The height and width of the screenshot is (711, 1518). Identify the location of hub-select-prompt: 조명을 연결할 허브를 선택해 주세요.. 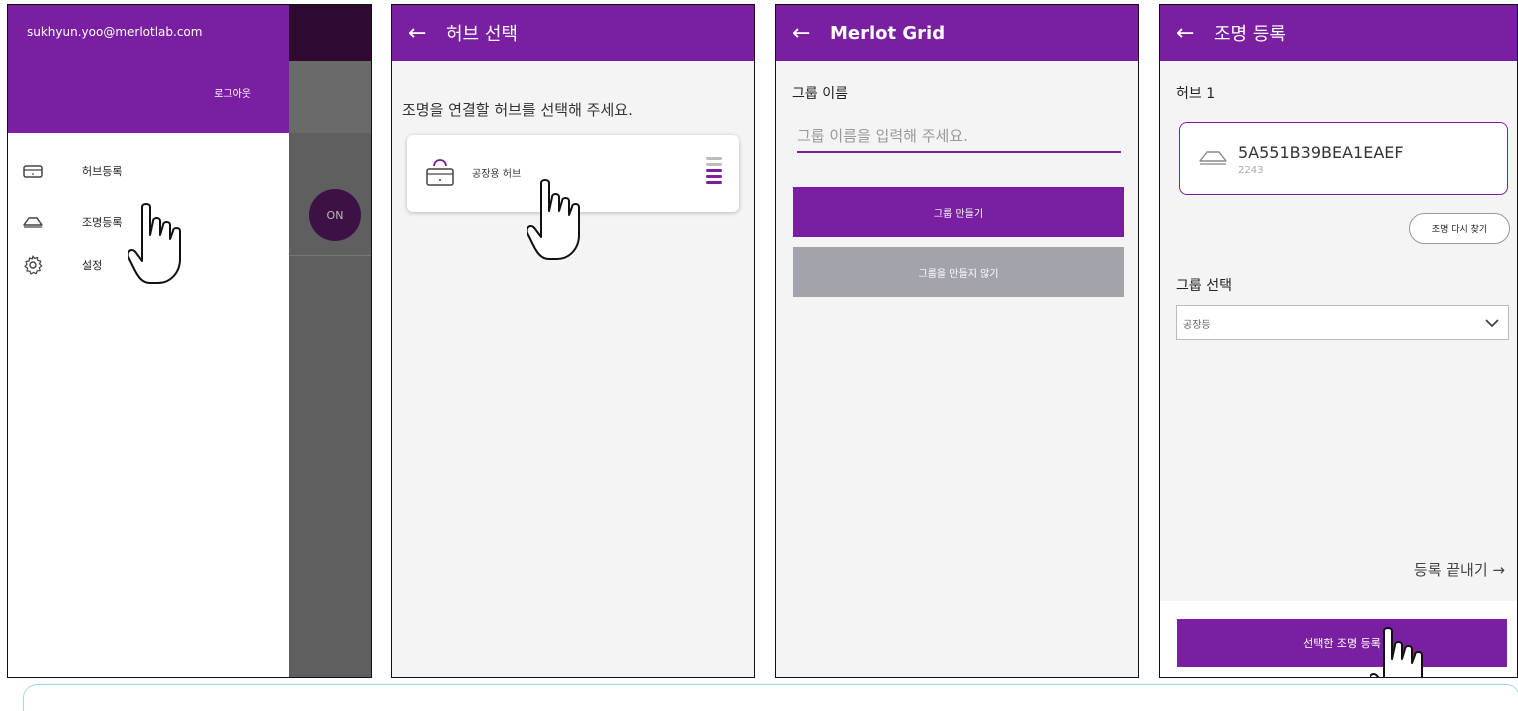
(517, 110).